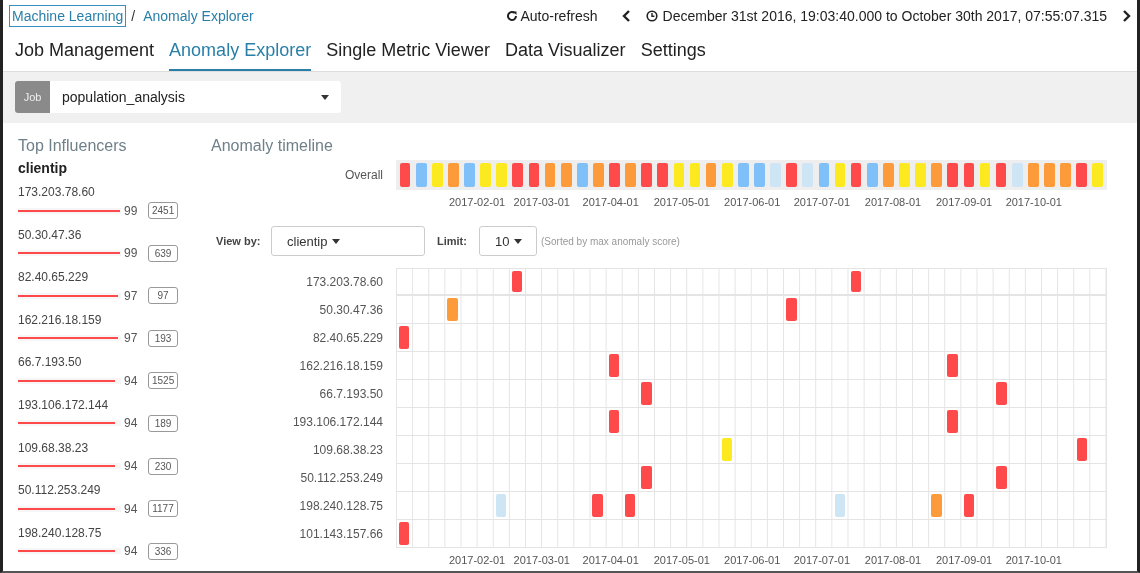 This screenshot has height=573, width=1140. Describe the element at coordinates (348, 241) in the screenshot. I see `view-by-select: clientip` at that location.